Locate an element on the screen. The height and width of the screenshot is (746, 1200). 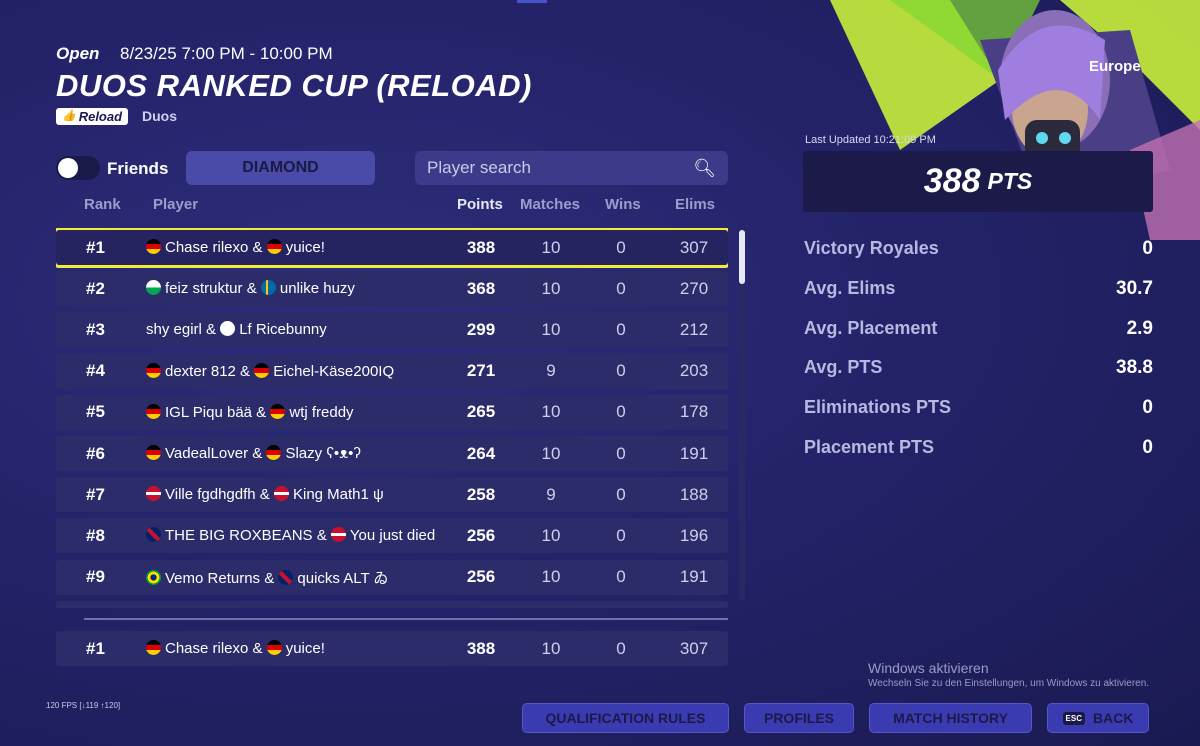
profiles-button: PROFILES is located at coordinates (799, 718).